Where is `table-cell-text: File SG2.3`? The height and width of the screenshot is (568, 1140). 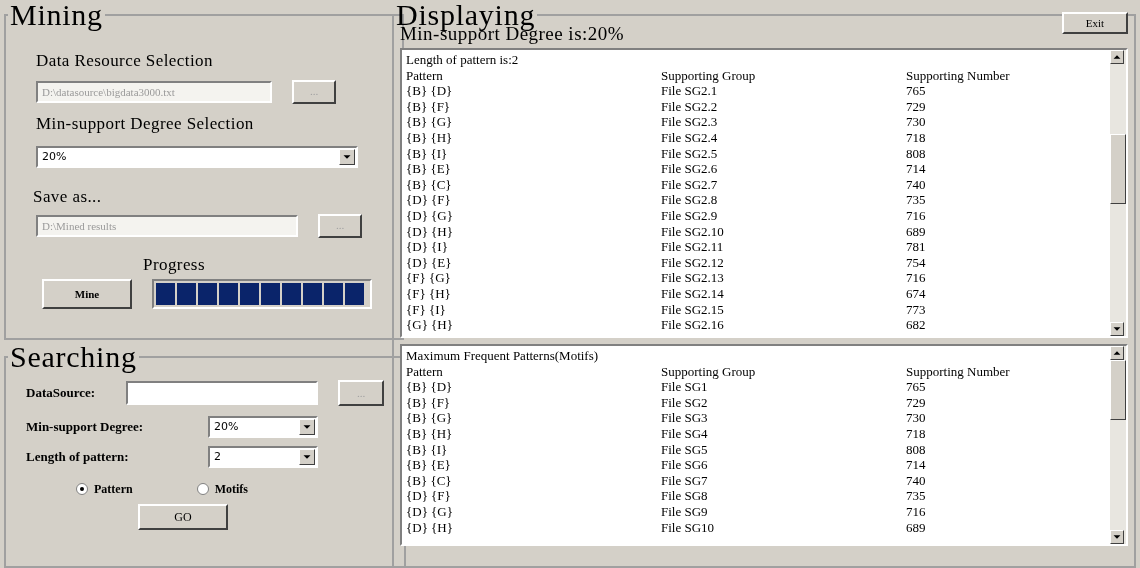
table-cell-text: File SG2.3 is located at coordinates (690, 122).